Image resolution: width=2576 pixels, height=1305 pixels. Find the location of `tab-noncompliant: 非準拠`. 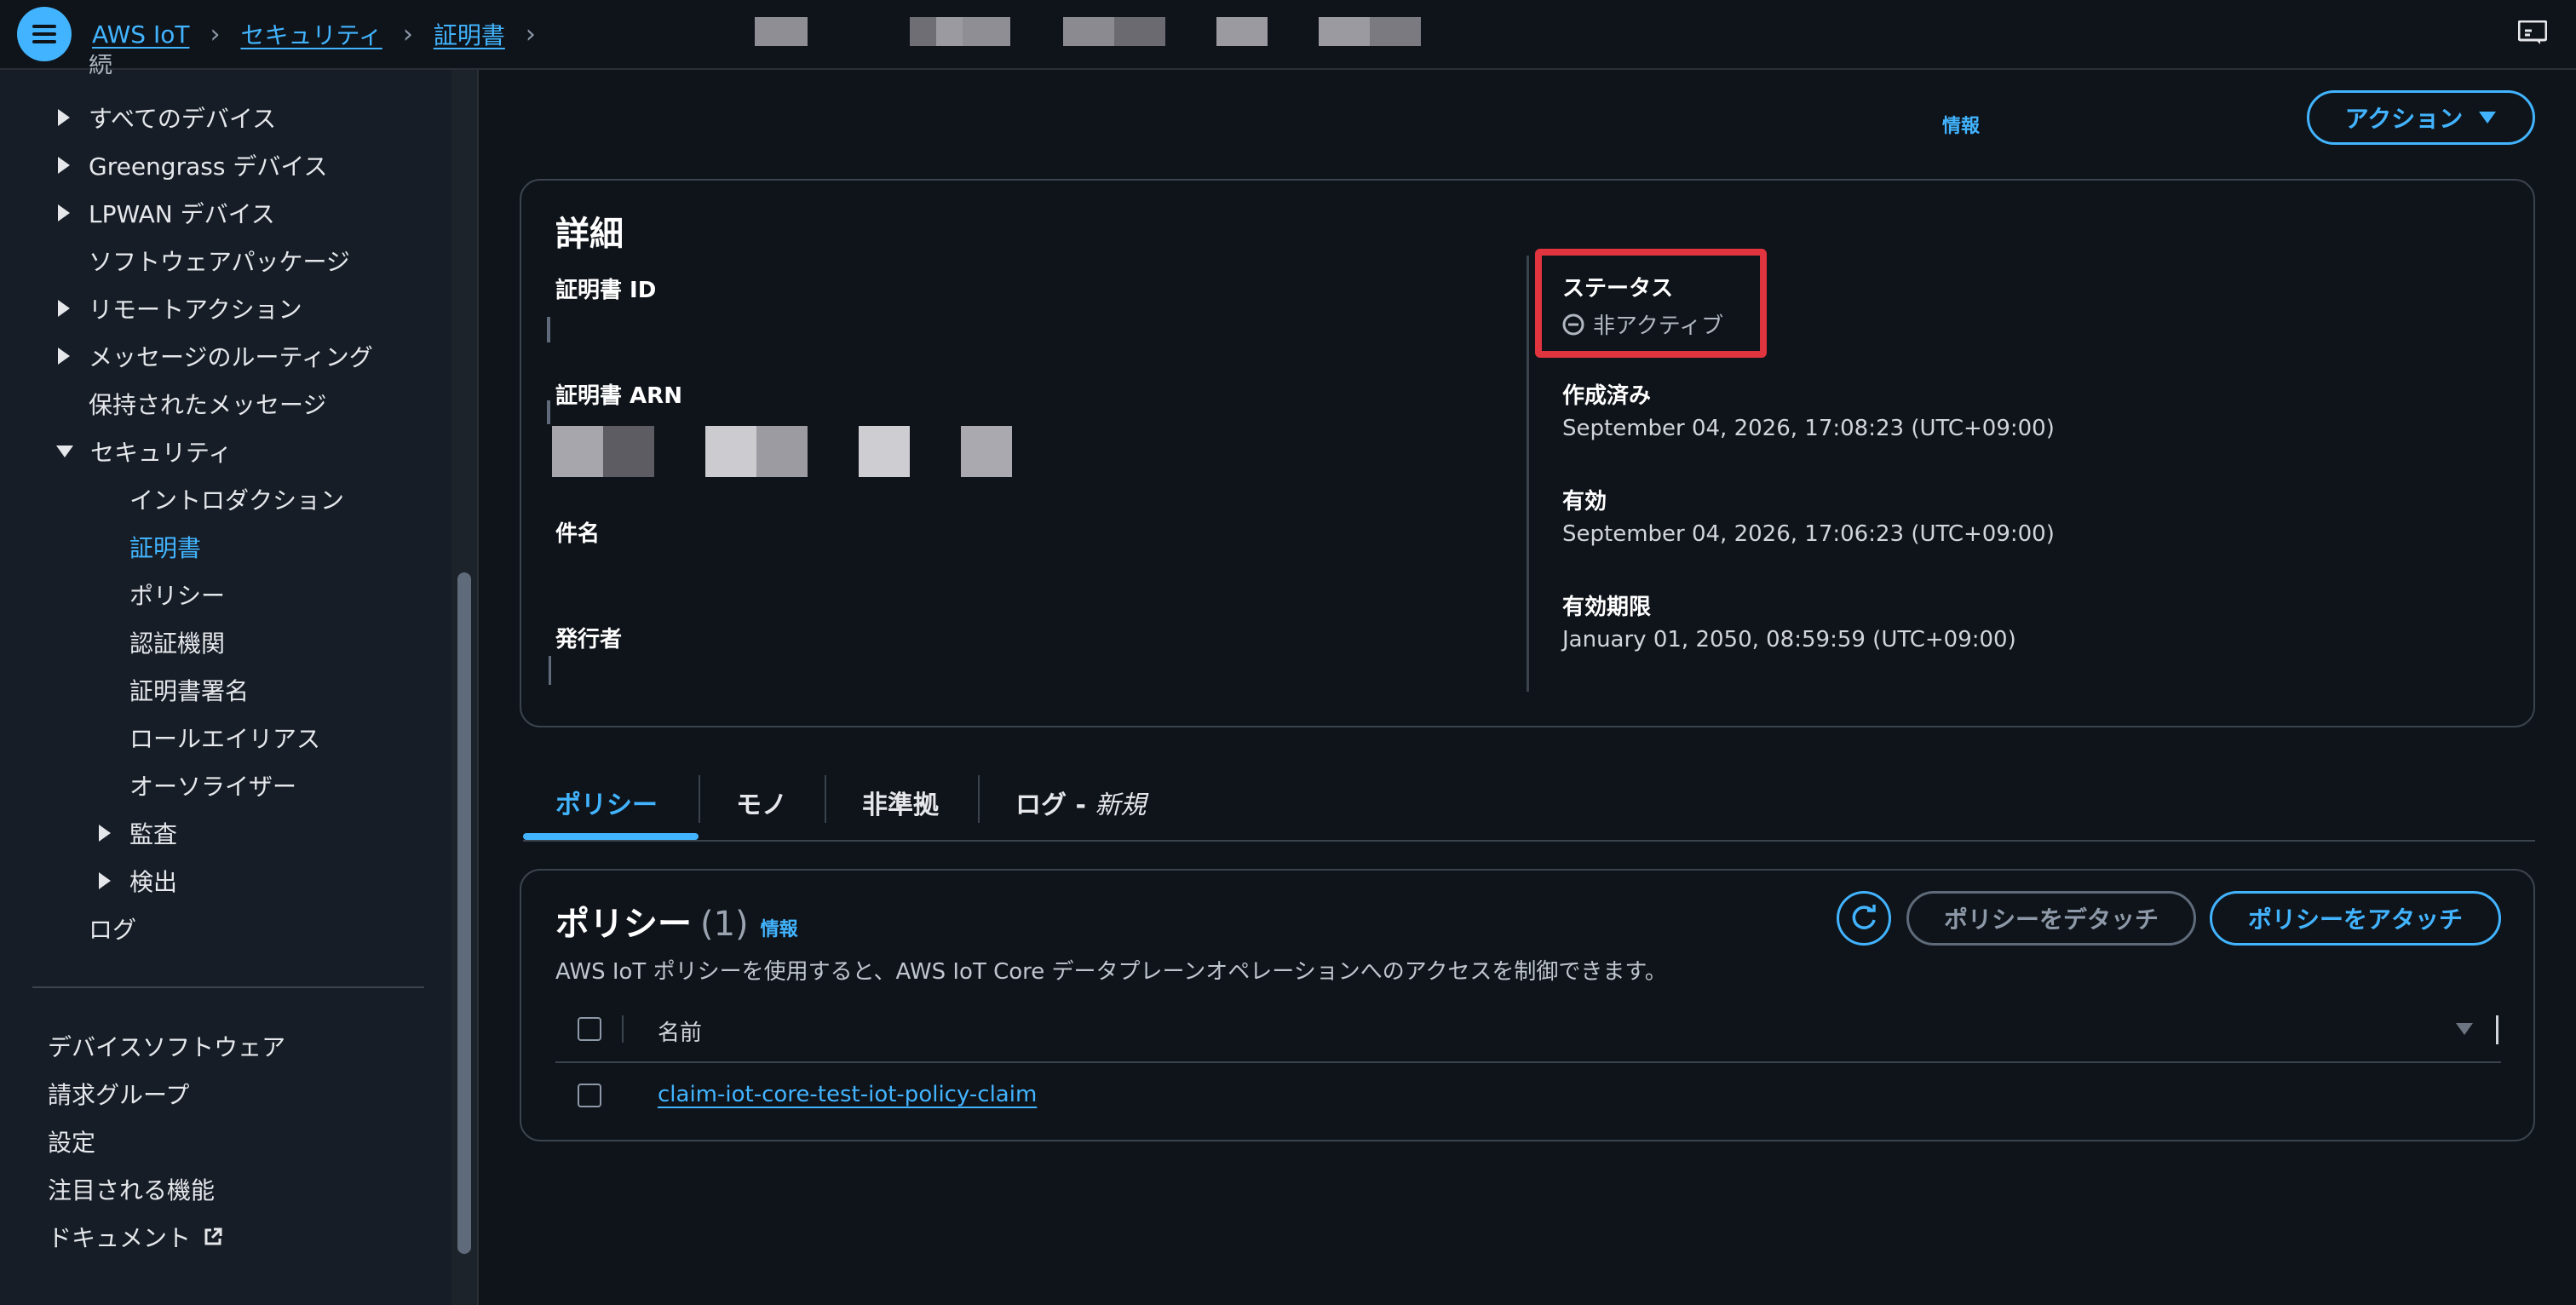

tab-noncompliant: 非準拠 is located at coordinates (901, 802).